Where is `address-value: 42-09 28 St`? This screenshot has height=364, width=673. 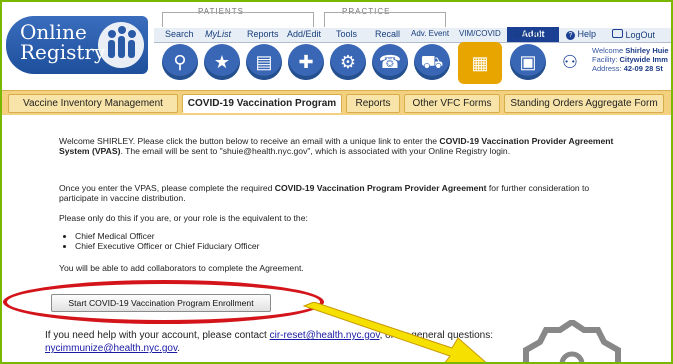
address-value: 42-09 28 St is located at coordinates (643, 68).